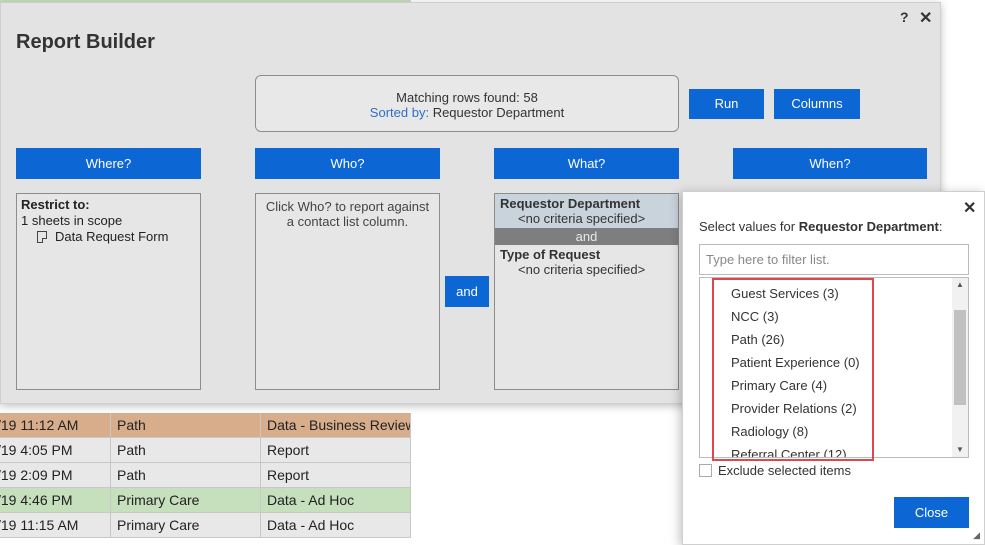  Describe the element at coordinates (780, 431) in the screenshot. I see `list-item: Radiology (8)` at that location.